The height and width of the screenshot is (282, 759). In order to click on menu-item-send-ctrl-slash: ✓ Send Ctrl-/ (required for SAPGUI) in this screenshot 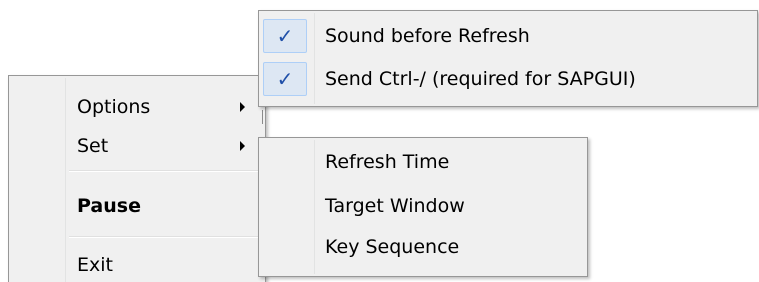, I will do `click(508, 79)`.